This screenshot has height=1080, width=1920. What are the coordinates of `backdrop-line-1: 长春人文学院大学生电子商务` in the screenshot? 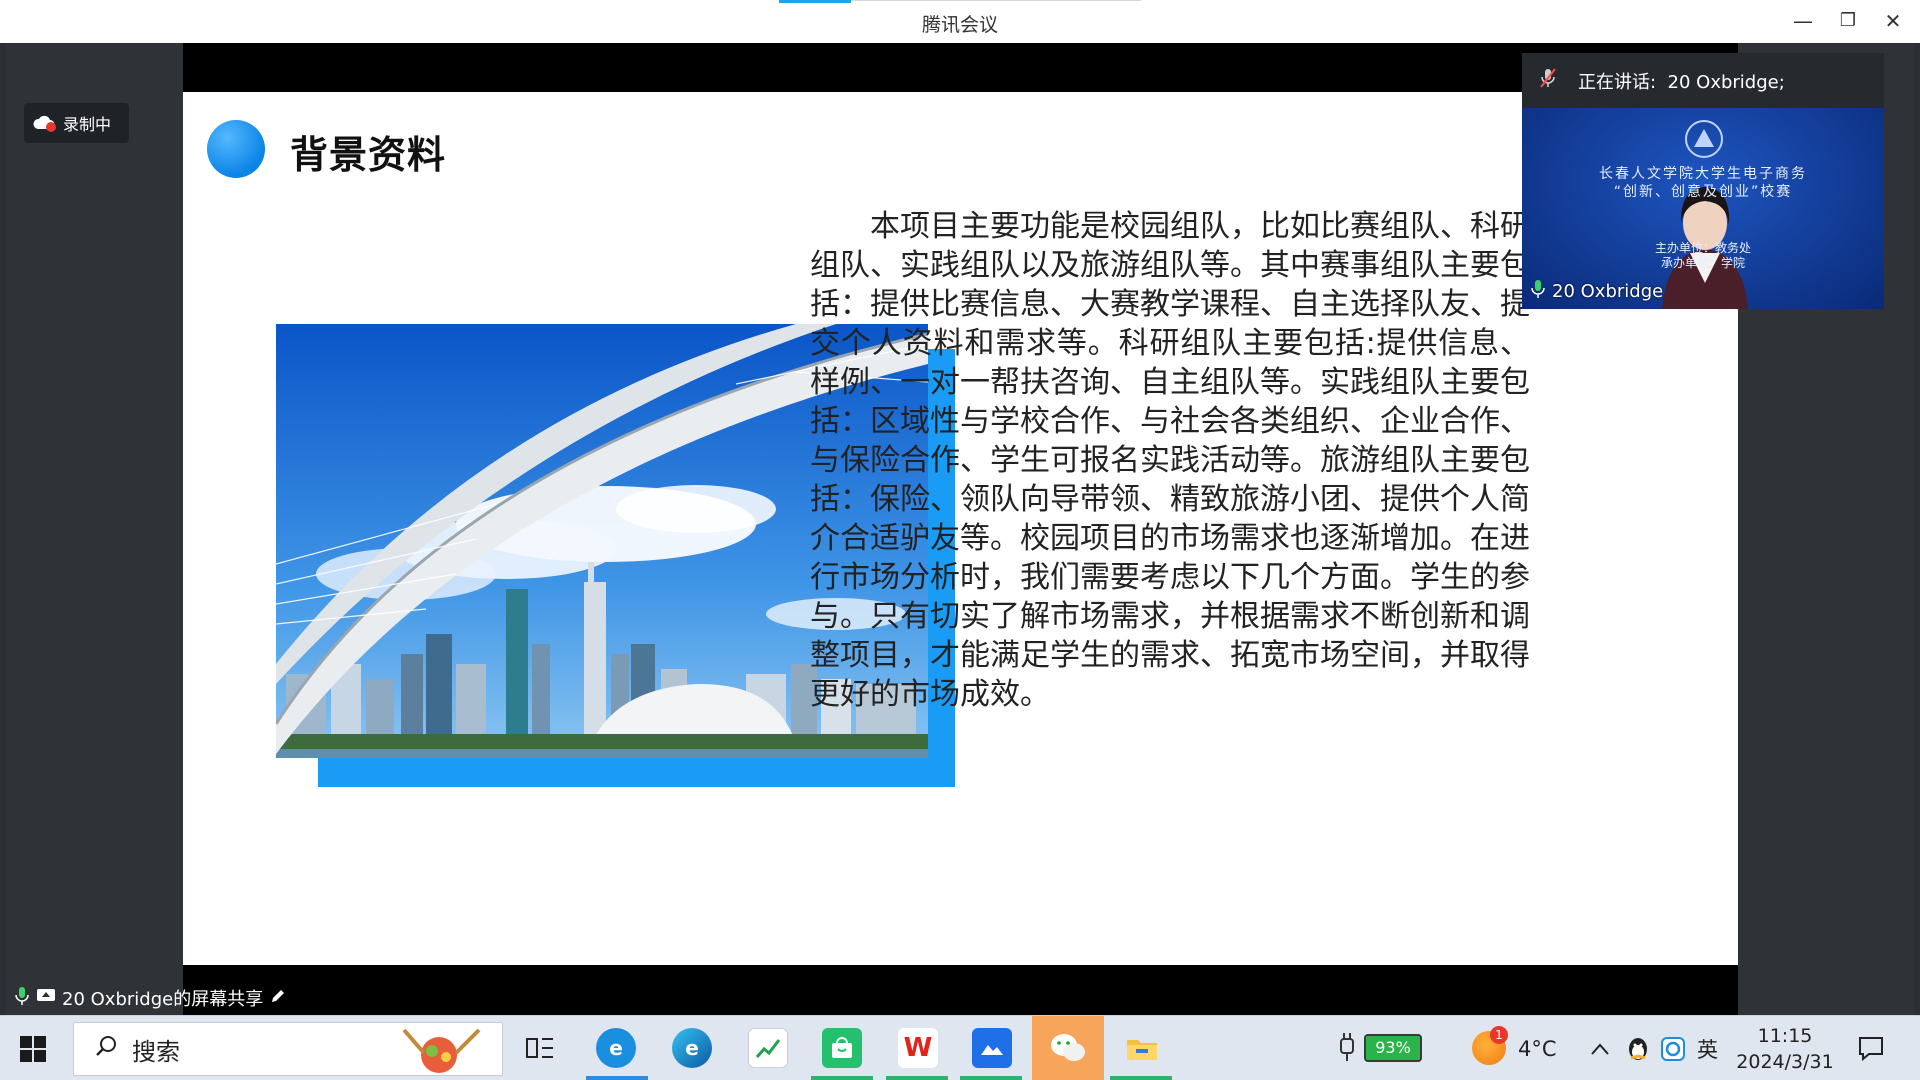 It's located at (1703, 174).